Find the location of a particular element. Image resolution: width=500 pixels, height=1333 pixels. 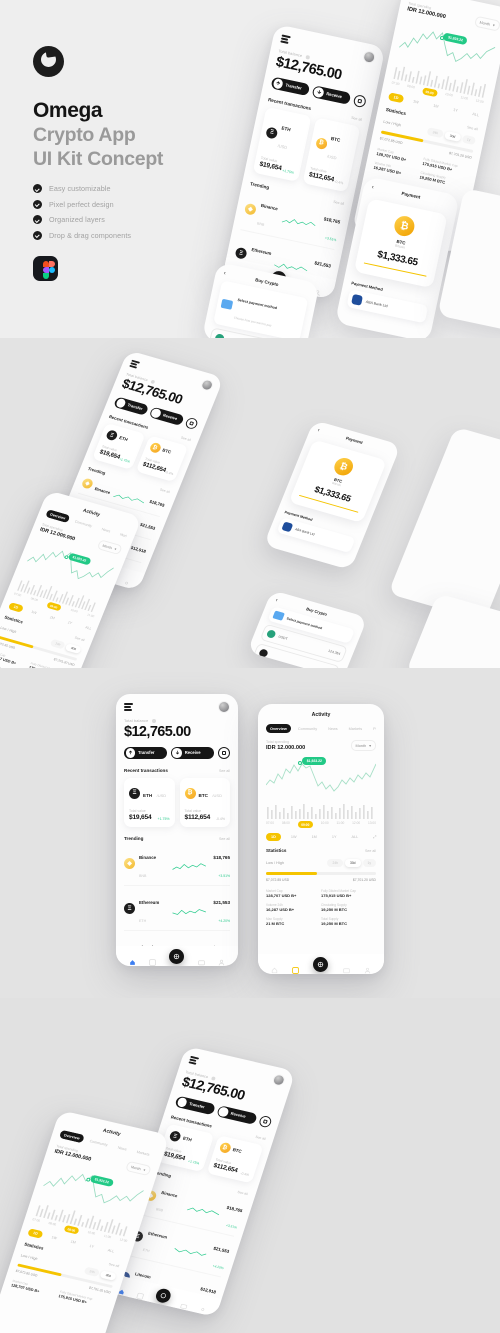

table-row: ◆ Binance BNB $18,765 +3.51% is located at coordinates (177, 864).